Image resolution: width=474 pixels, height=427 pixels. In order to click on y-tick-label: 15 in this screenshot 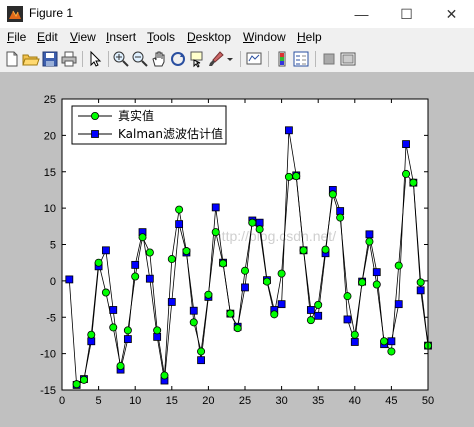, I will do `click(50, 173)`.